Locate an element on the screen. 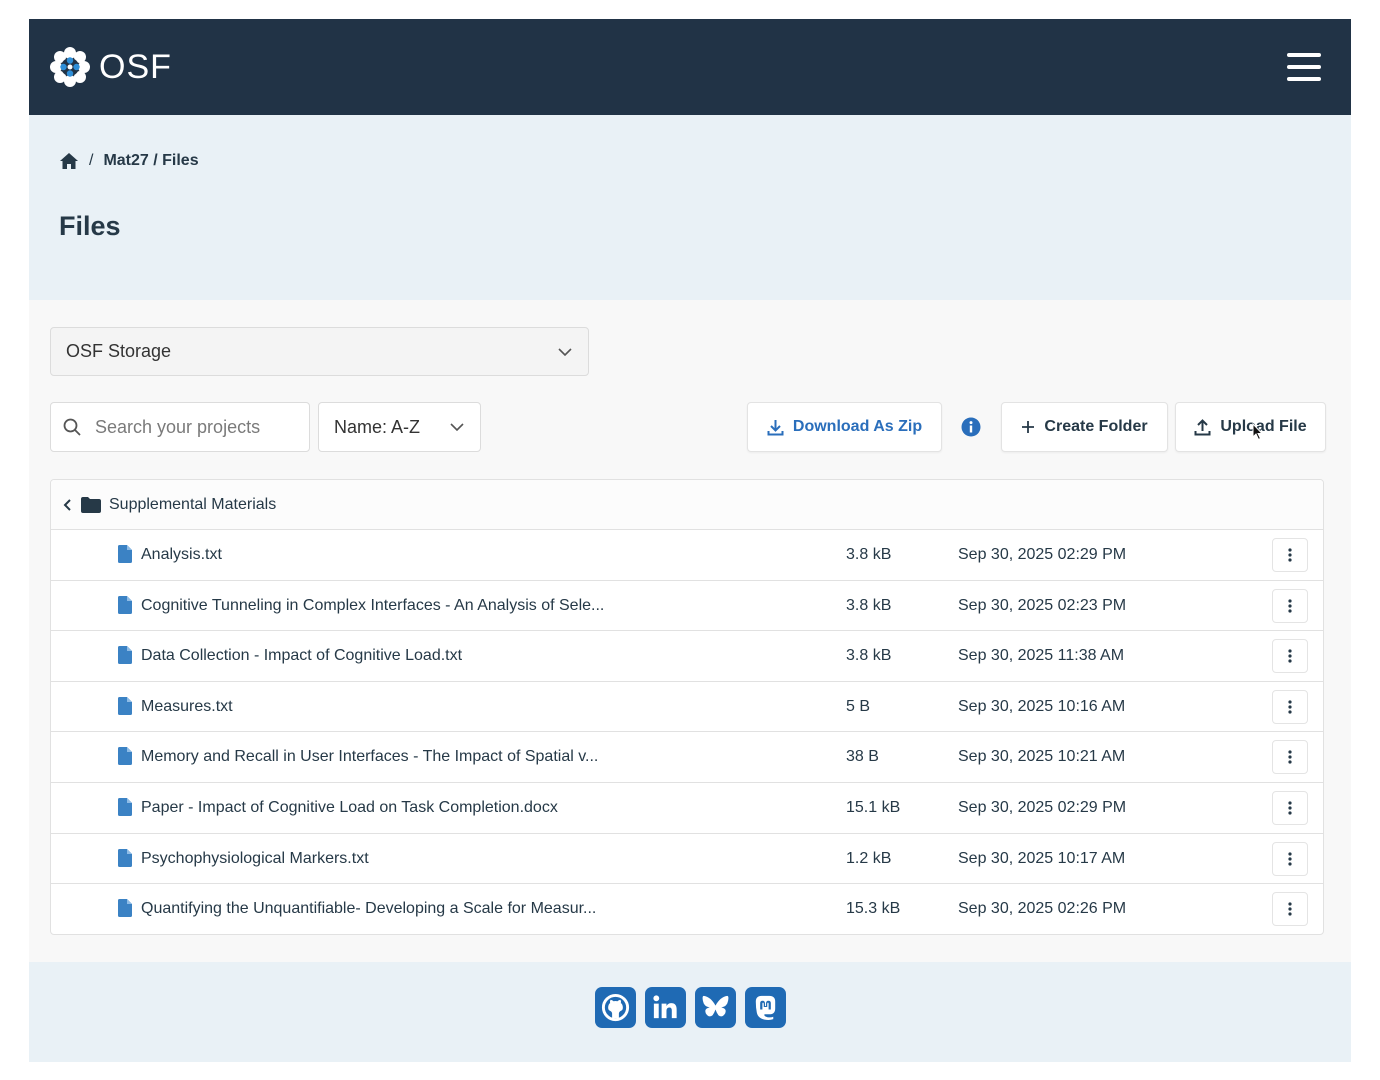  mouse-cursor-icon is located at coordinates (1258, 432).